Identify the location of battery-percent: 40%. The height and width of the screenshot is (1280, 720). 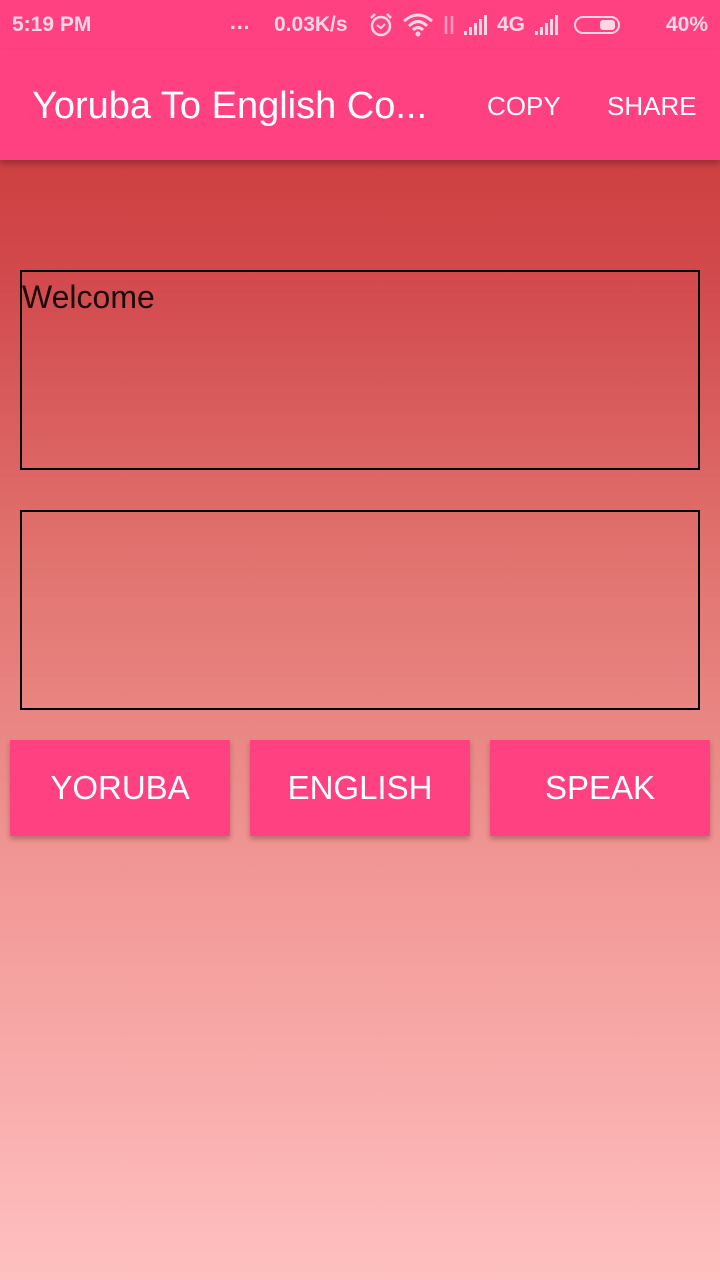
(686, 24).